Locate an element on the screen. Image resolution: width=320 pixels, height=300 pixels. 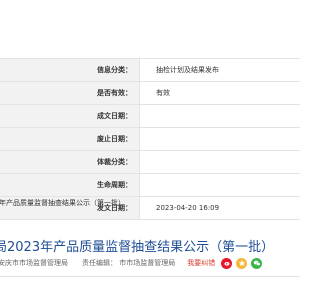
lifecycle-label: 生命周期： is located at coordinates (70, 185).